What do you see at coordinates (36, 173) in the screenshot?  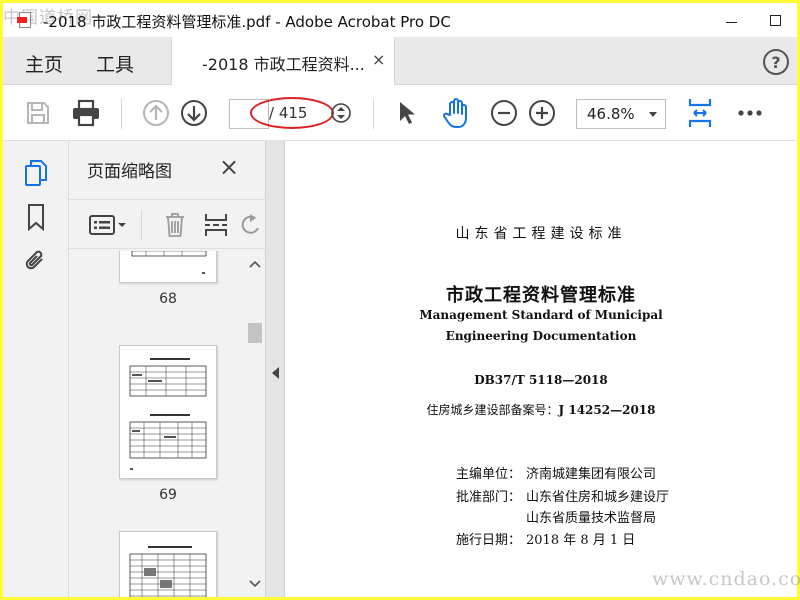 I see `page-thumbnails-icon` at bounding box center [36, 173].